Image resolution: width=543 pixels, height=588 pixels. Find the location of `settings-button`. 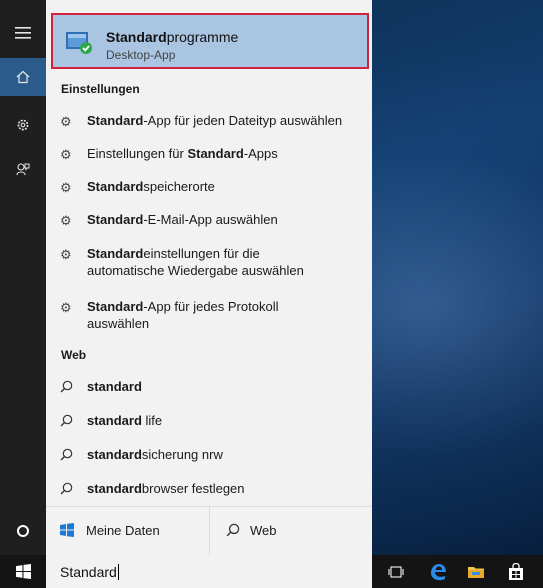

settings-button is located at coordinates (23, 125).